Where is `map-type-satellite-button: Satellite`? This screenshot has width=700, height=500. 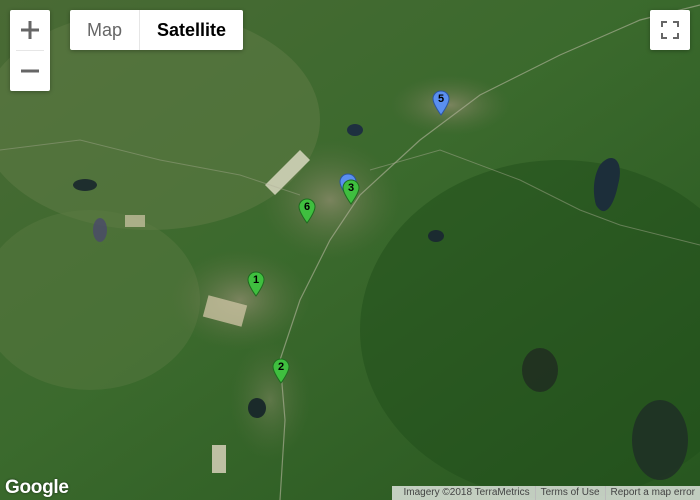 map-type-satellite-button: Satellite is located at coordinates (191, 30).